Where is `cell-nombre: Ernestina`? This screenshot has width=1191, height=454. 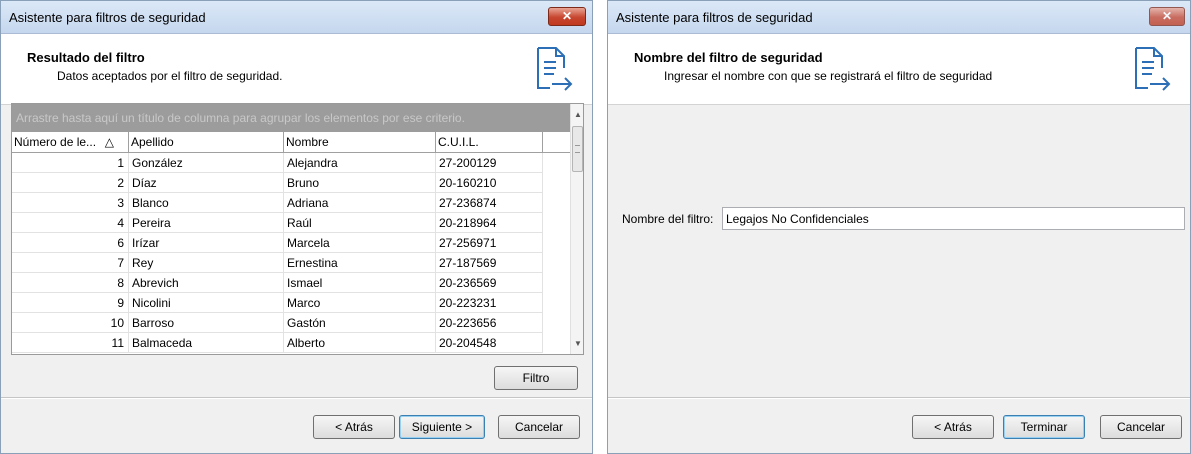
cell-nombre: Ernestina is located at coordinates (360, 263).